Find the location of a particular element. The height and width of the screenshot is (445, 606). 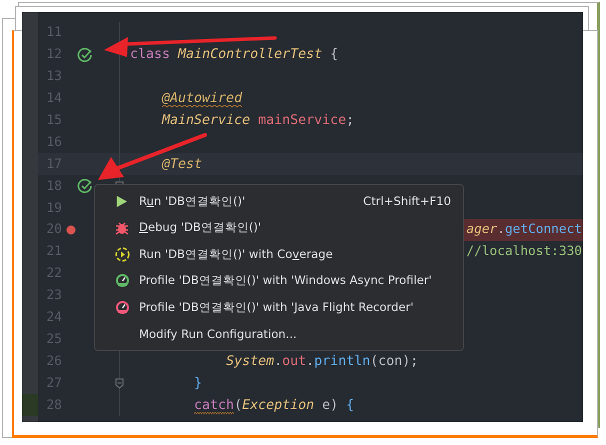

code-line: catch(Exception e) { is located at coordinates (274, 405).